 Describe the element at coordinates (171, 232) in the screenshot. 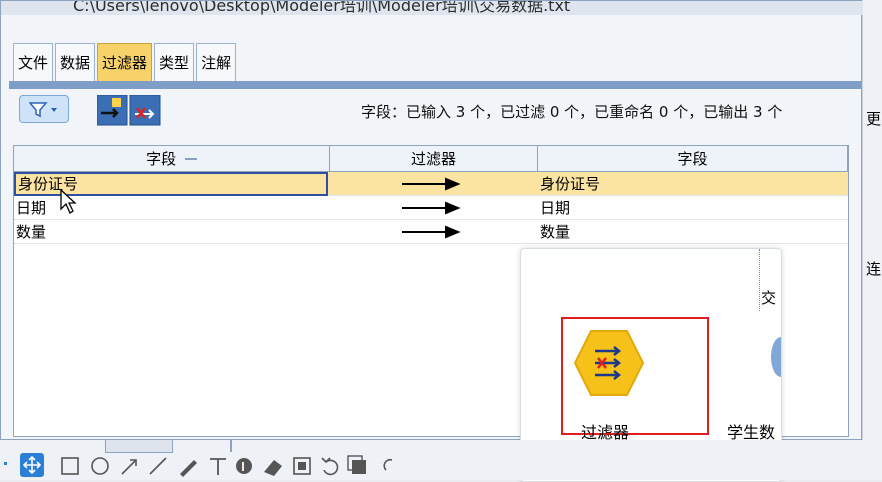

I see `field-name-cell: 数量` at that location.